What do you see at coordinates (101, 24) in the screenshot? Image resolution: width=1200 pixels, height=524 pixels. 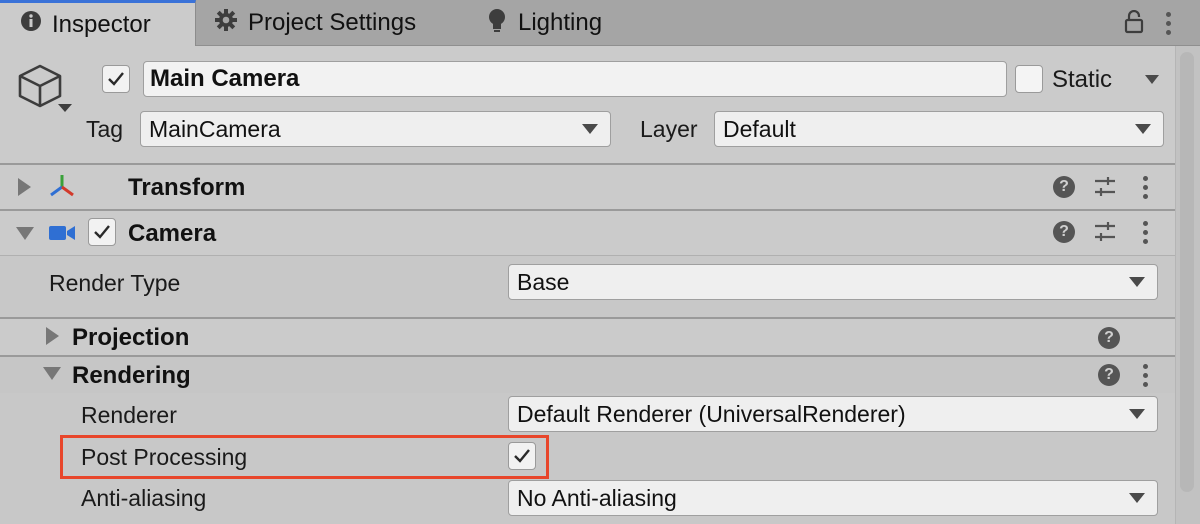 I see `tab-label: Inspector` at bounding box center [101, 24].